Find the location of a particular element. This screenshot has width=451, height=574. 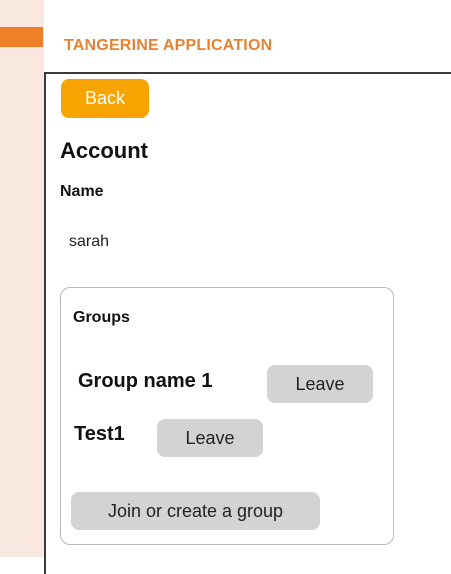

name-value: sarah is located at coordinates (89, 241).